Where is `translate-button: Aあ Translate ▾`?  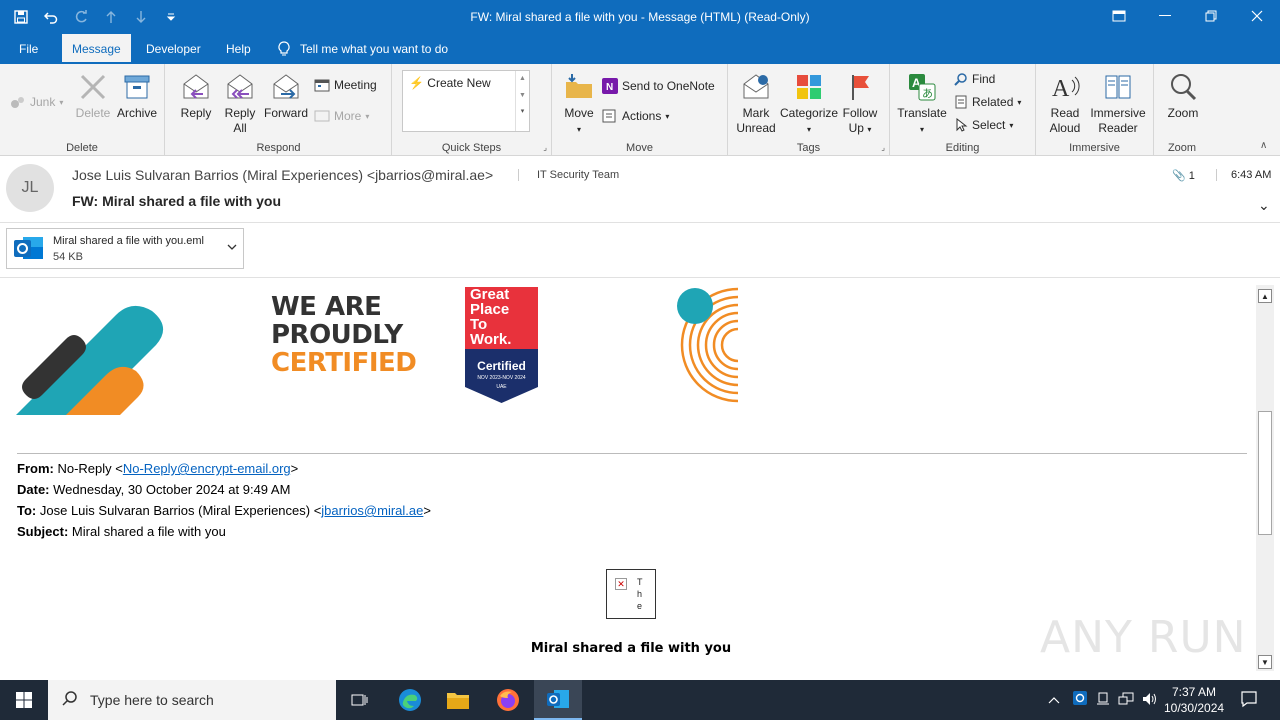 translate-button: Aあ Translate ▾ is located at coordinates (922, 104).